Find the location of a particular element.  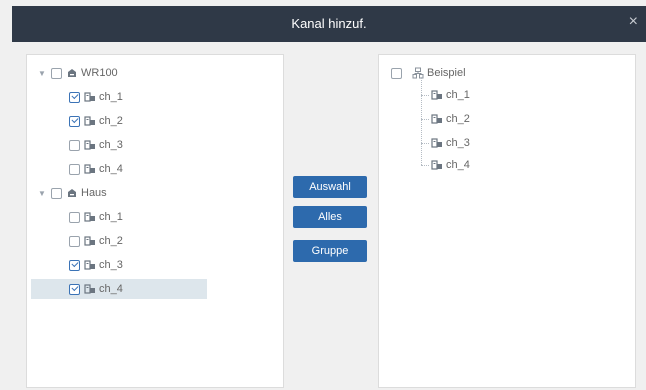

tree-channel-haus-ch4: ch_4 is located at coordinates (119, 289).